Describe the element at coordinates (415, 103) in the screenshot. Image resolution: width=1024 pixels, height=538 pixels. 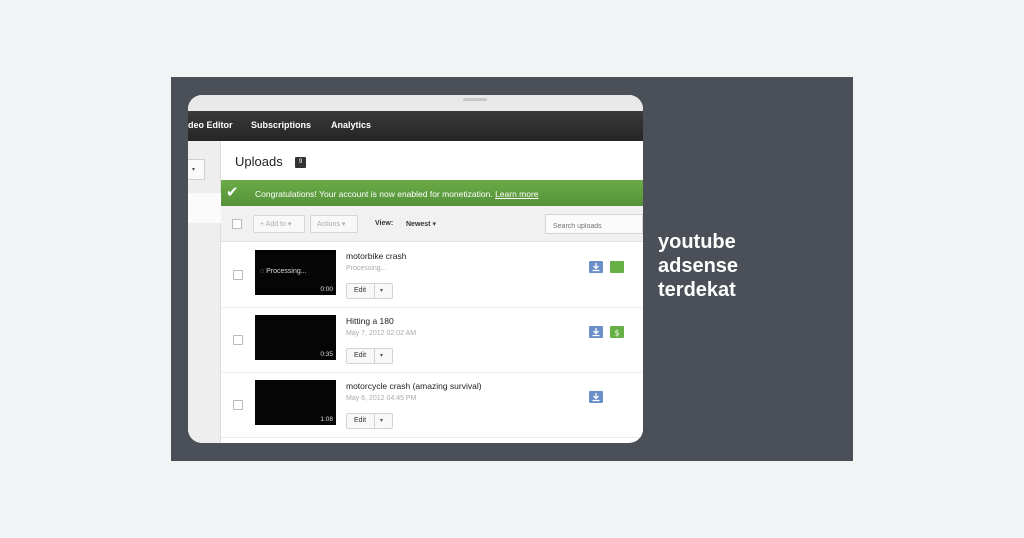
I see `browser-top-strip` at that location.